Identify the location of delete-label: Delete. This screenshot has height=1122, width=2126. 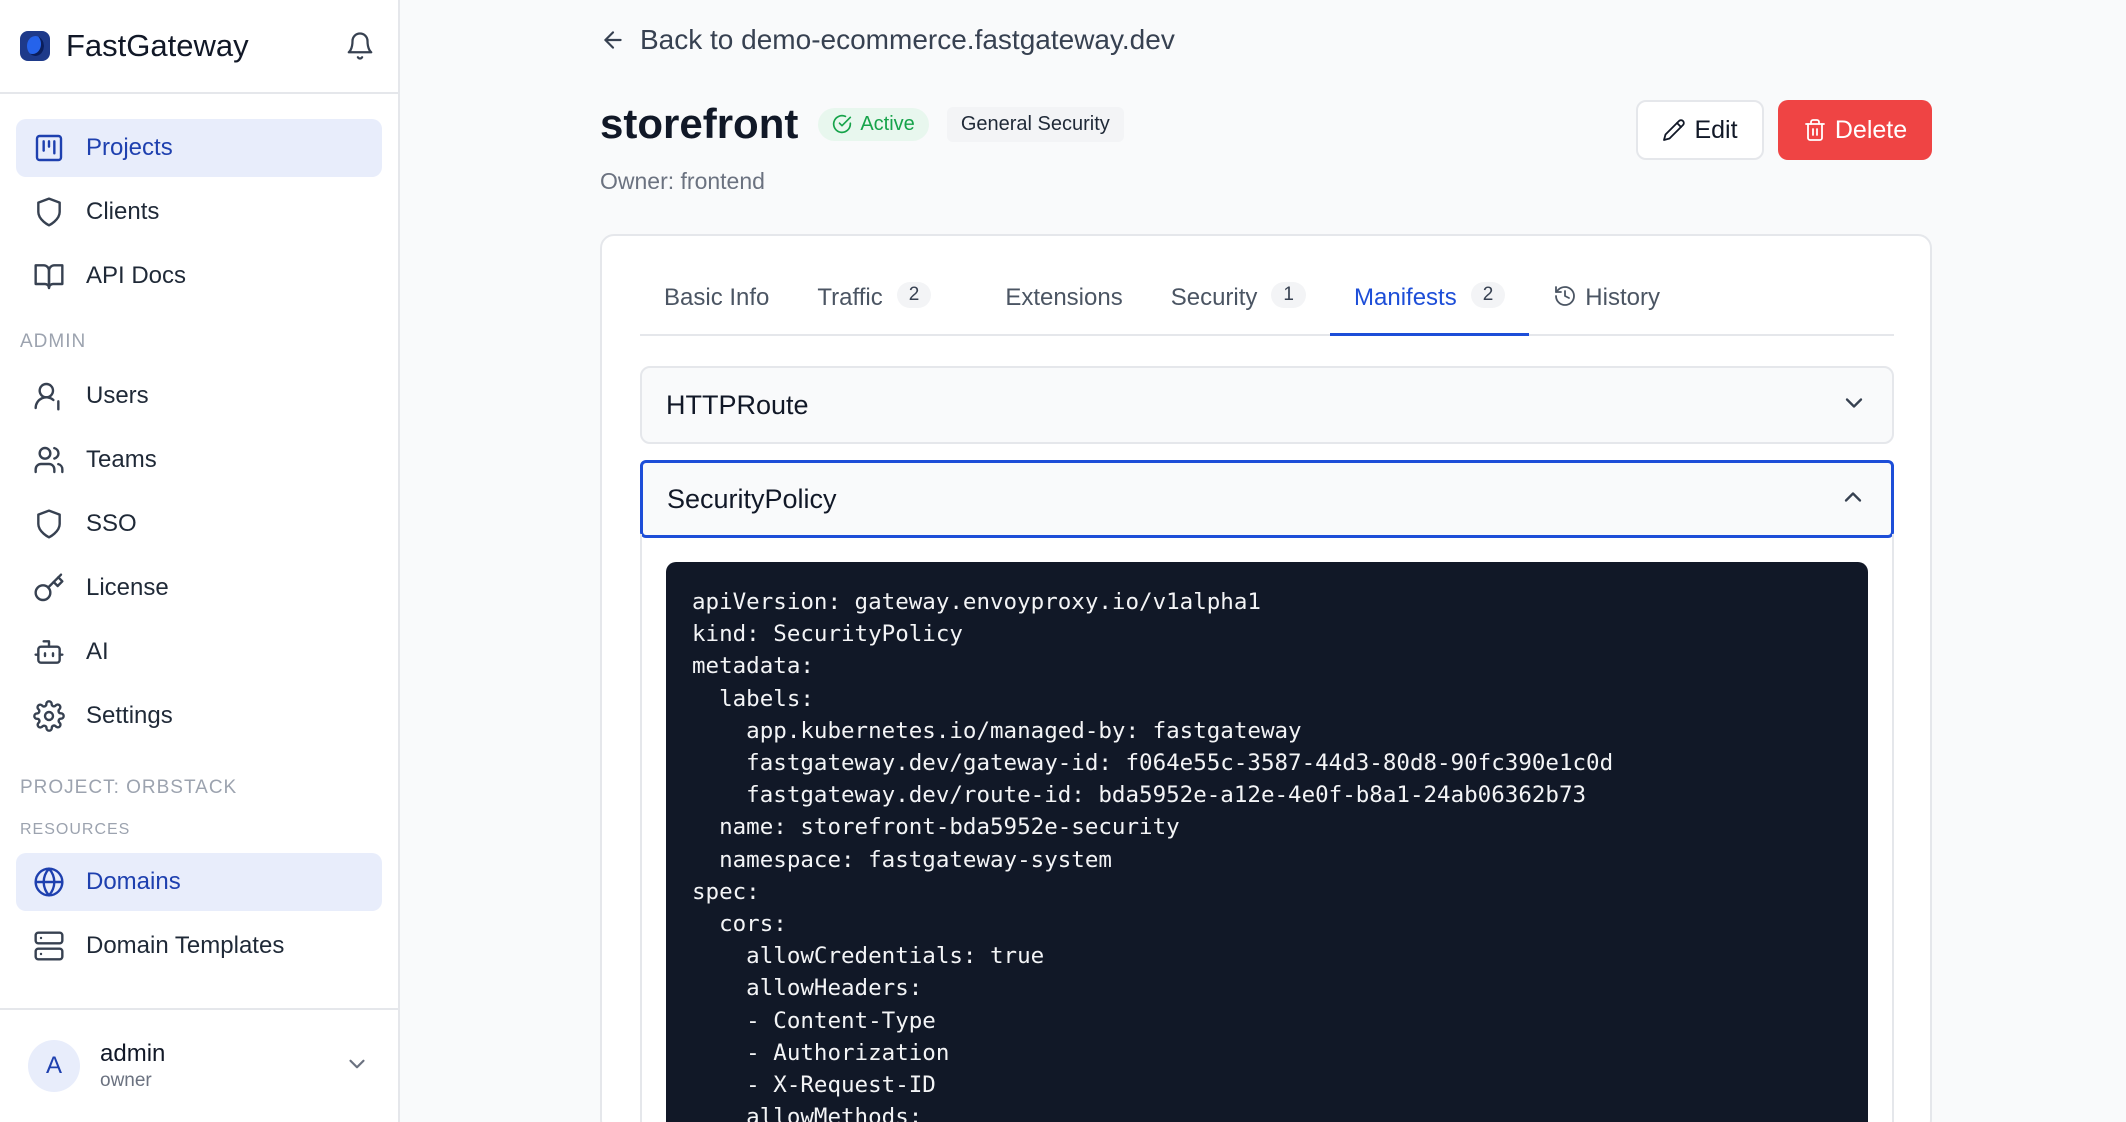
(1871, 129).